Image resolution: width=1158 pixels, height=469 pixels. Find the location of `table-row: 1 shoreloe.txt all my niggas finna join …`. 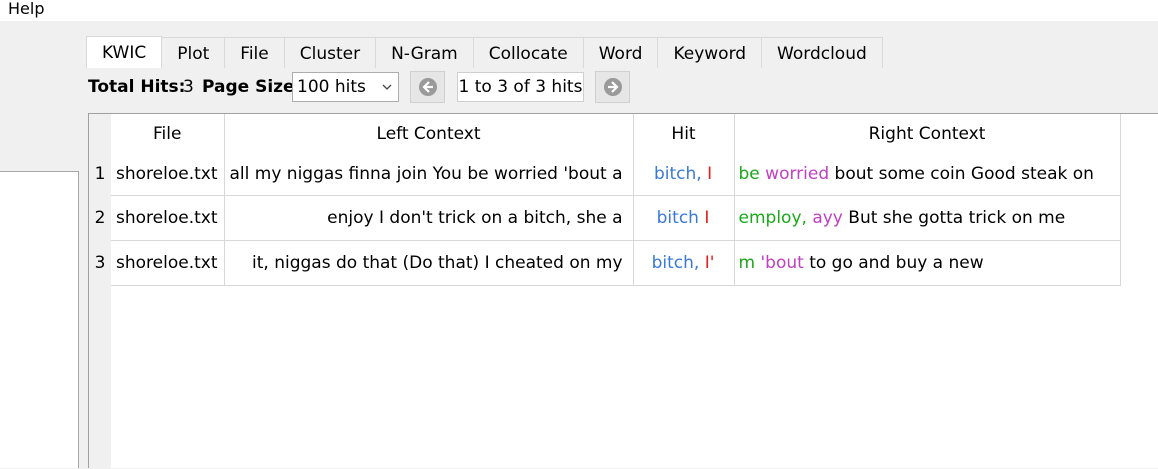

table-row: 1 shoreloe.txt all my niggas finna join … is located at coordinates (605, 174).